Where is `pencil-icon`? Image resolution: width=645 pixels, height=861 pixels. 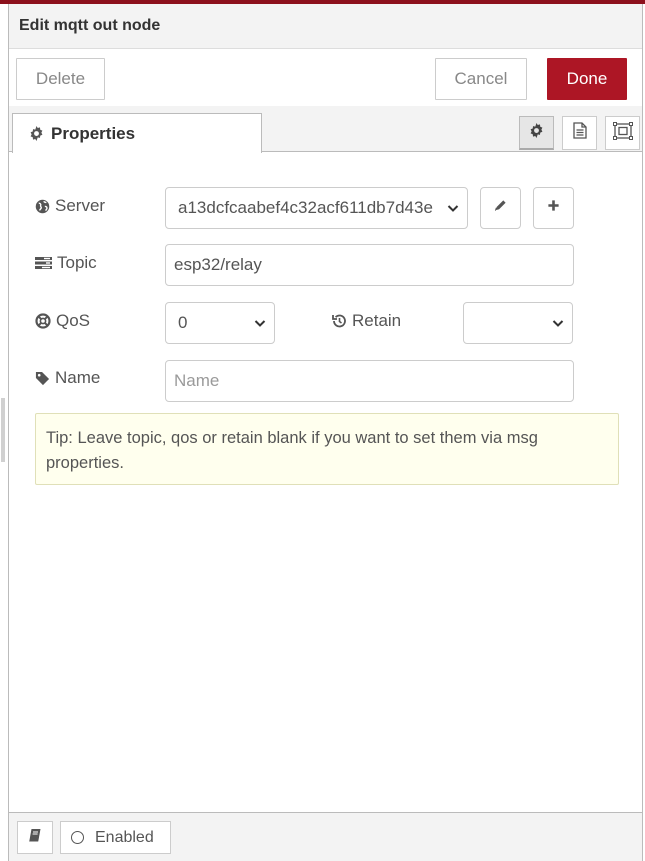 pencil-icon is located at coordinates (500, 208).